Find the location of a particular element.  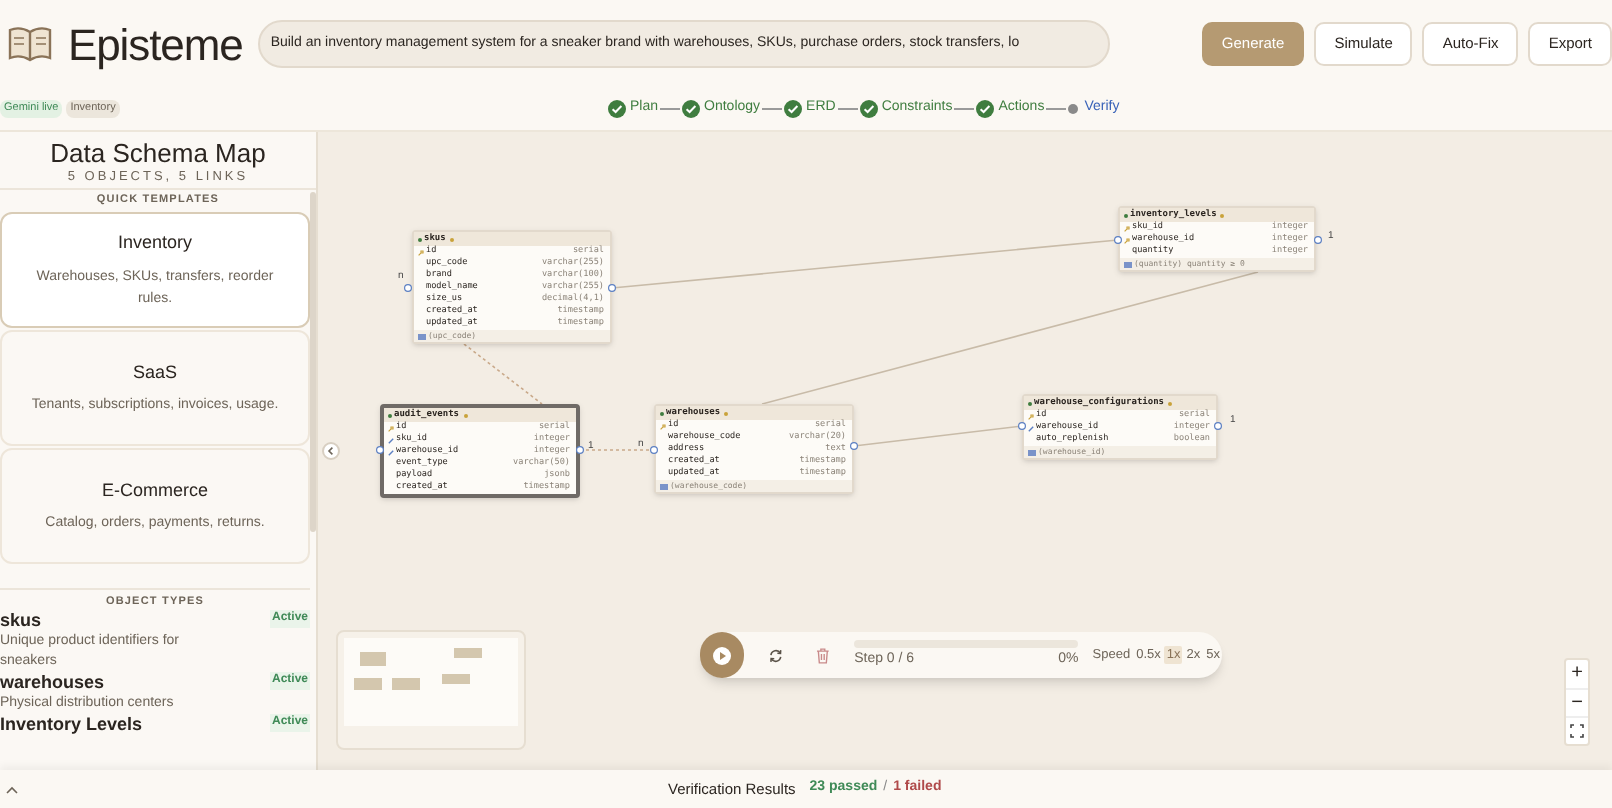

link-line is located at coordinates (503, 374).